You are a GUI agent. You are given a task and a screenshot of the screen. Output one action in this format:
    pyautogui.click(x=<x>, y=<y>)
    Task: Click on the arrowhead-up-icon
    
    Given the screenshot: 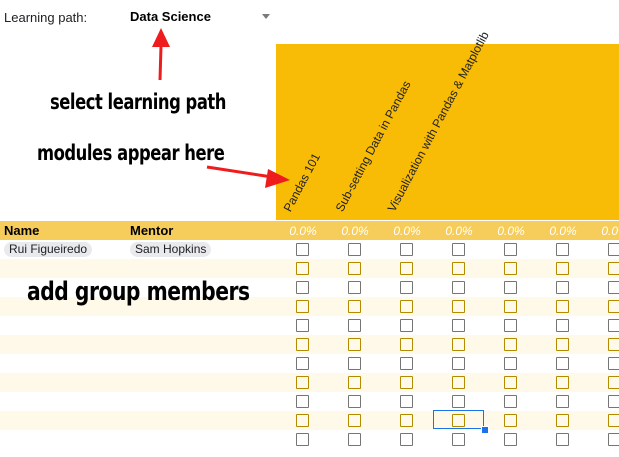 What is the action you would take?
    pyautogui.click(x=161, y=37)
    